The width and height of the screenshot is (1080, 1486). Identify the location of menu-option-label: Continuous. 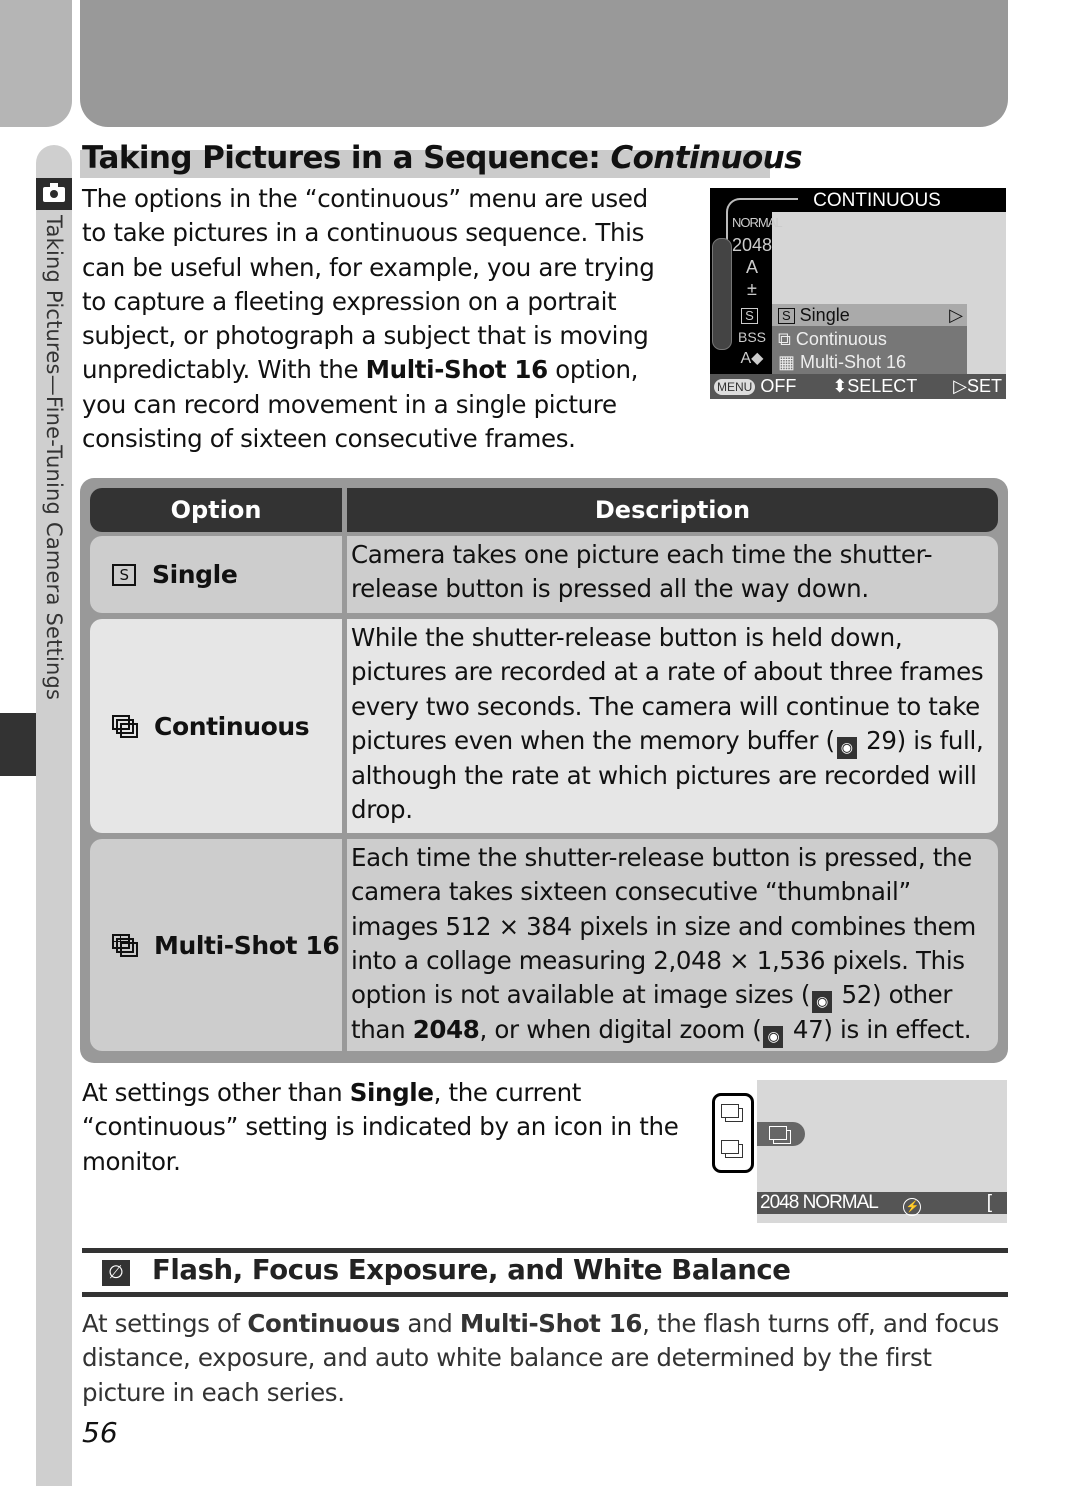
(841, 339).